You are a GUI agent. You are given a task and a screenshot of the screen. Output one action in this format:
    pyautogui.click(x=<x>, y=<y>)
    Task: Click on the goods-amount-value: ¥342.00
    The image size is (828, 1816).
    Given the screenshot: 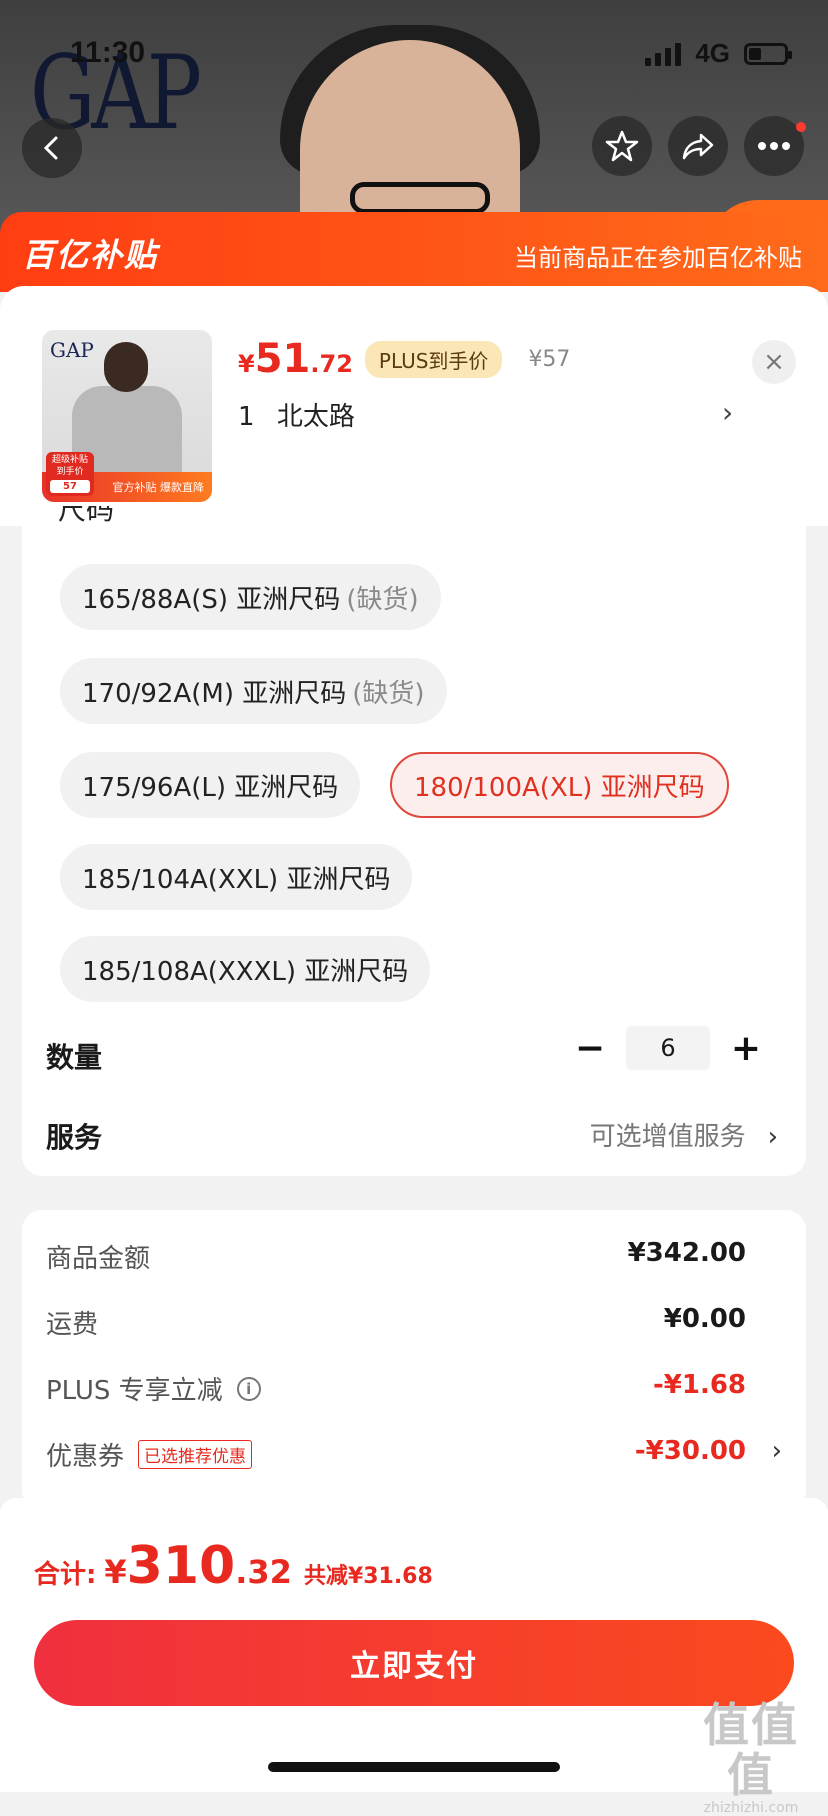 What is the action you would take?
    pyautogui.click(x=686, y=1253)
    